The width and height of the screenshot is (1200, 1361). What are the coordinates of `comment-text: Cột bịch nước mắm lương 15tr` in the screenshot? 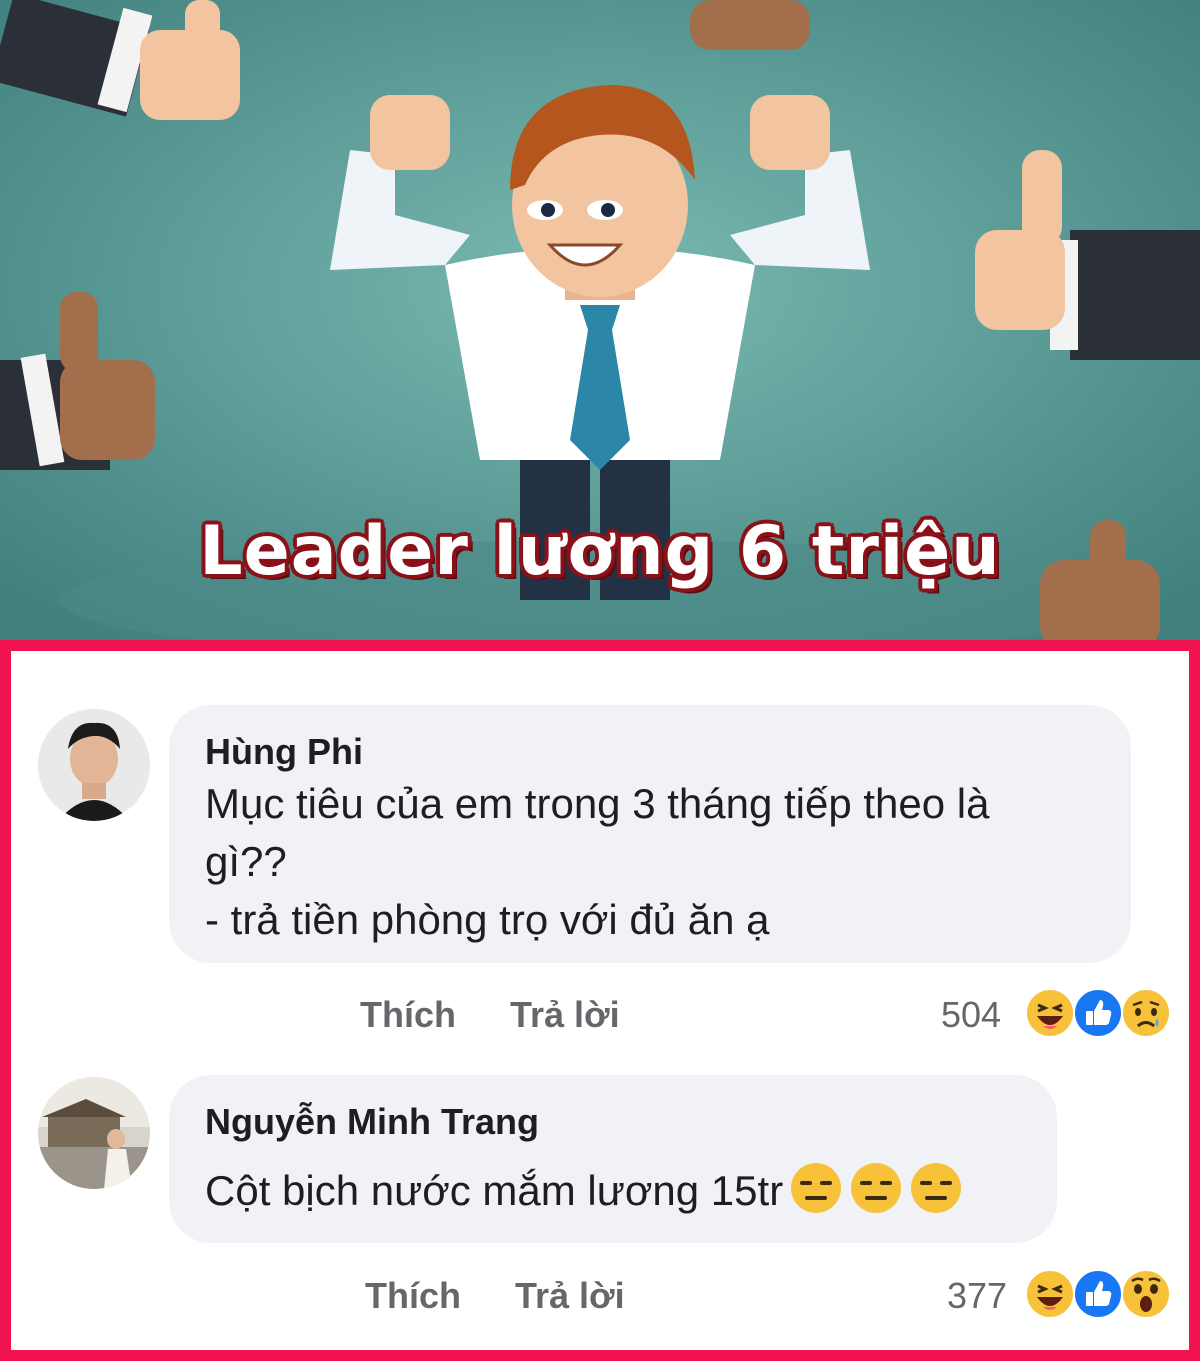 It's located at (584, 1190).